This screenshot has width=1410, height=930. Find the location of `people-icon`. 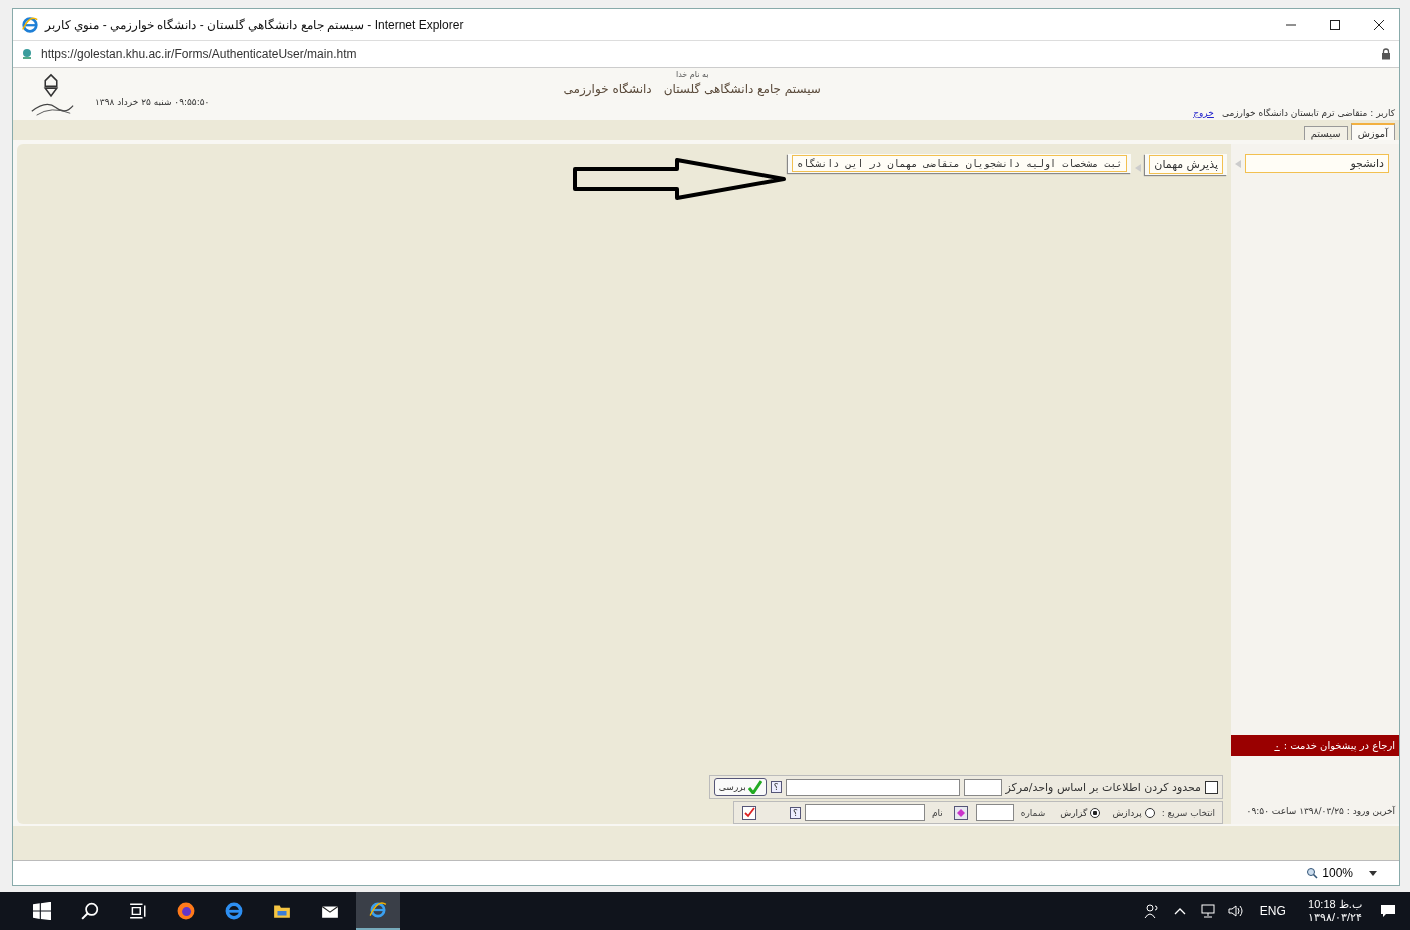

people-icon is located at coordinates (1151, 911).